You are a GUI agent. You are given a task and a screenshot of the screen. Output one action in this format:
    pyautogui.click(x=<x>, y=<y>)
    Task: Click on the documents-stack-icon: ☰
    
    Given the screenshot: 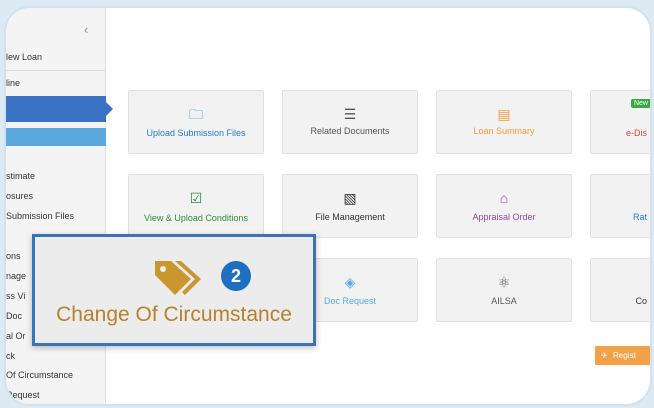 What is the action you would take?
    pyautogui.click(x=350, y=114)
    